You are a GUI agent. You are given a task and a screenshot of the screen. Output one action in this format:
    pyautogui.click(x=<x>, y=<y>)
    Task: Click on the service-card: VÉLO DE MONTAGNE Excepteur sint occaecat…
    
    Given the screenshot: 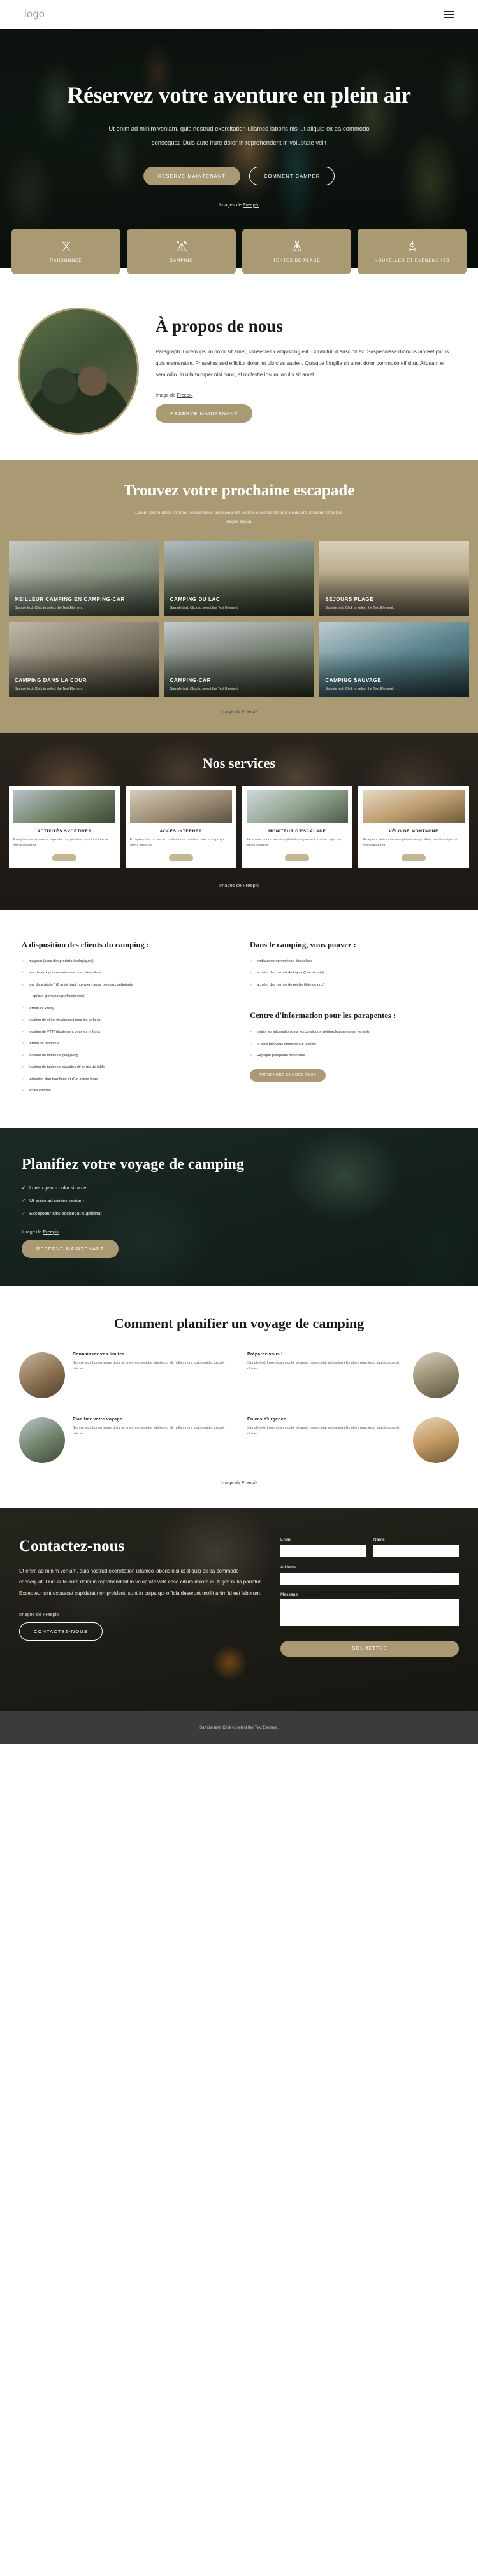 What is the action you would take?
    pyautogui.click(x=413, y=826)
    